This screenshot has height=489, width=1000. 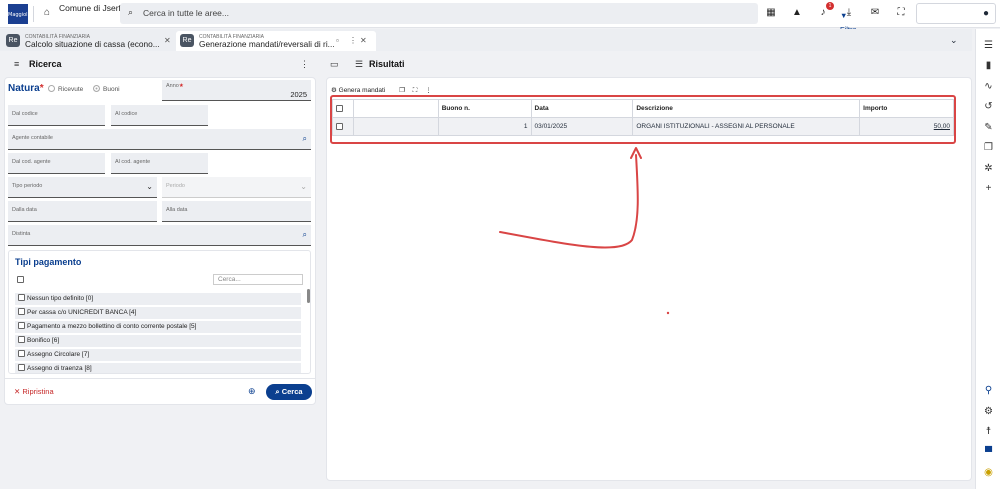 I want to click on annotation-arrow, so click(x=584, y=231).